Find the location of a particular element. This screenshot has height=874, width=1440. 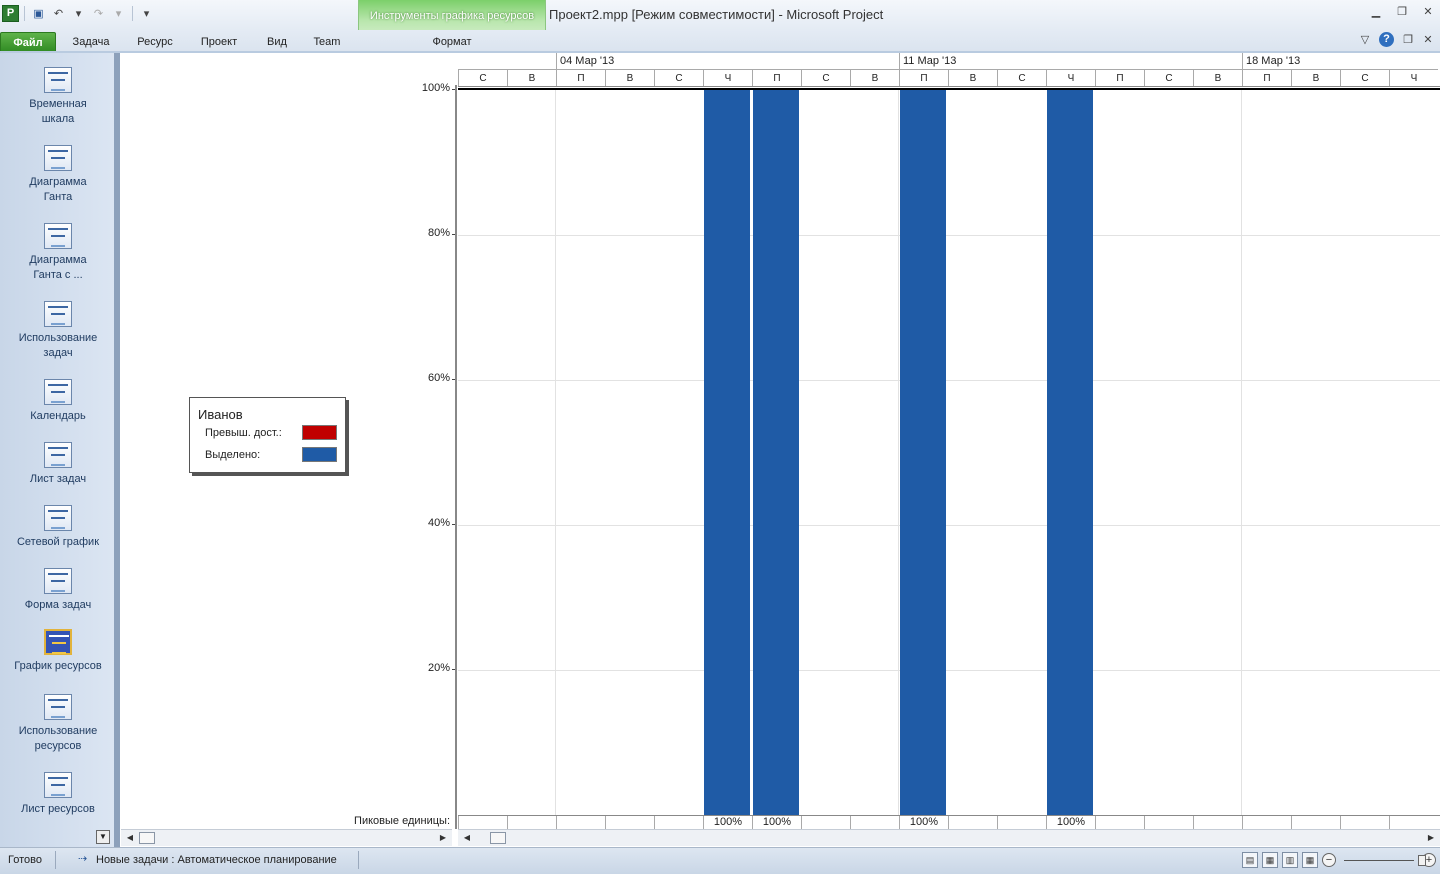

graph-hscrollbar: ◀ ▶ is located at coordinates (949, 837).